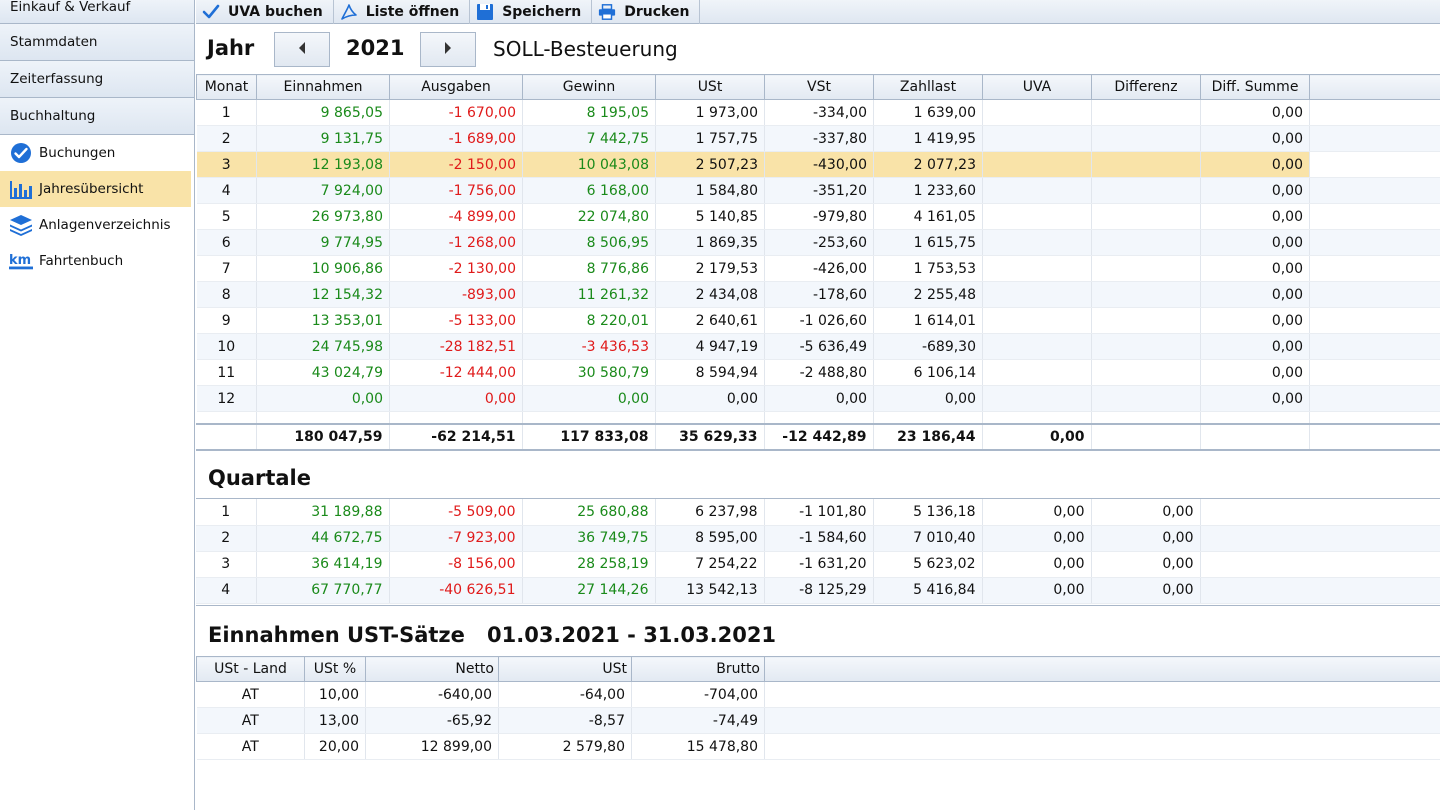 Image resolution: width=1440 pixels, height=810 pixels. I want to click on section-divider, so click(818, 449).